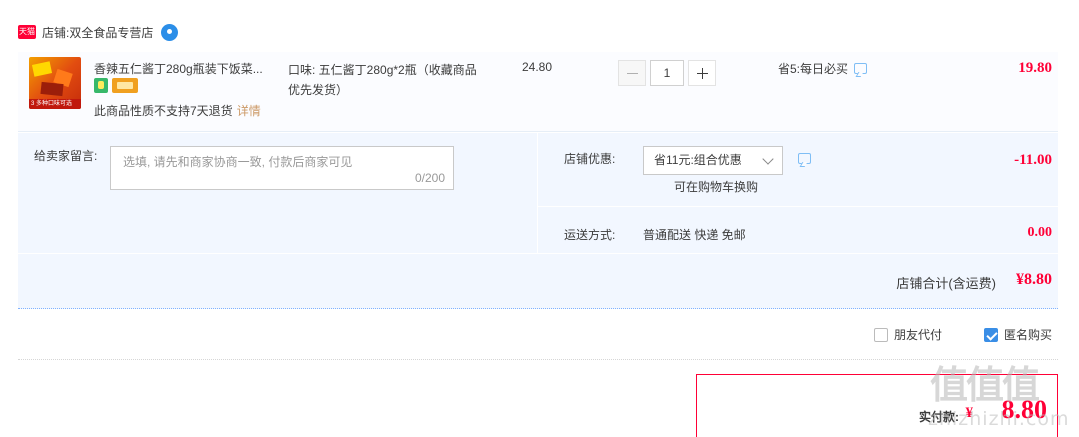 Image resolution: width=1079 pixels, height=437 pixels. What do you see at coordinates (999, 419) in the screenshot?
I see `watermark-text: zhizhizhi.com` at bounding box center [999, 419].